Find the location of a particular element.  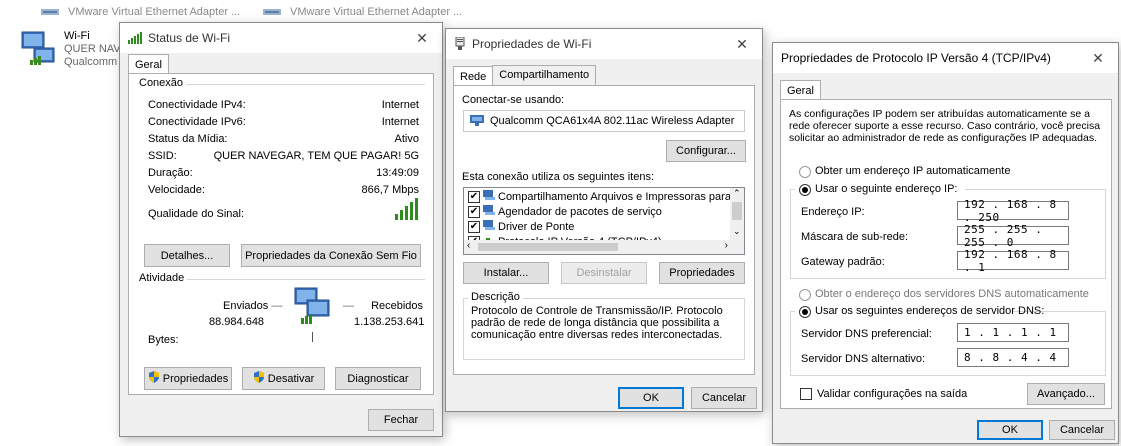

chevron-left-icon: ‹ is located at coordinates (468, 245).